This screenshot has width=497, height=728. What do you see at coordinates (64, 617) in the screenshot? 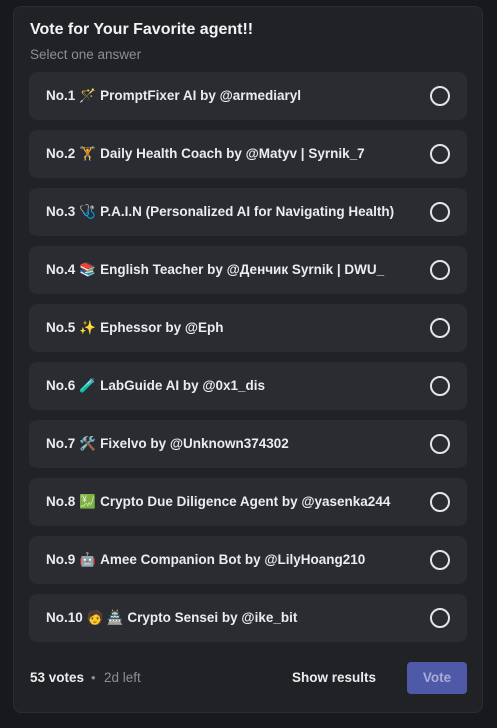
I see `answer-number: No.10` at bounding box center [64, 617].